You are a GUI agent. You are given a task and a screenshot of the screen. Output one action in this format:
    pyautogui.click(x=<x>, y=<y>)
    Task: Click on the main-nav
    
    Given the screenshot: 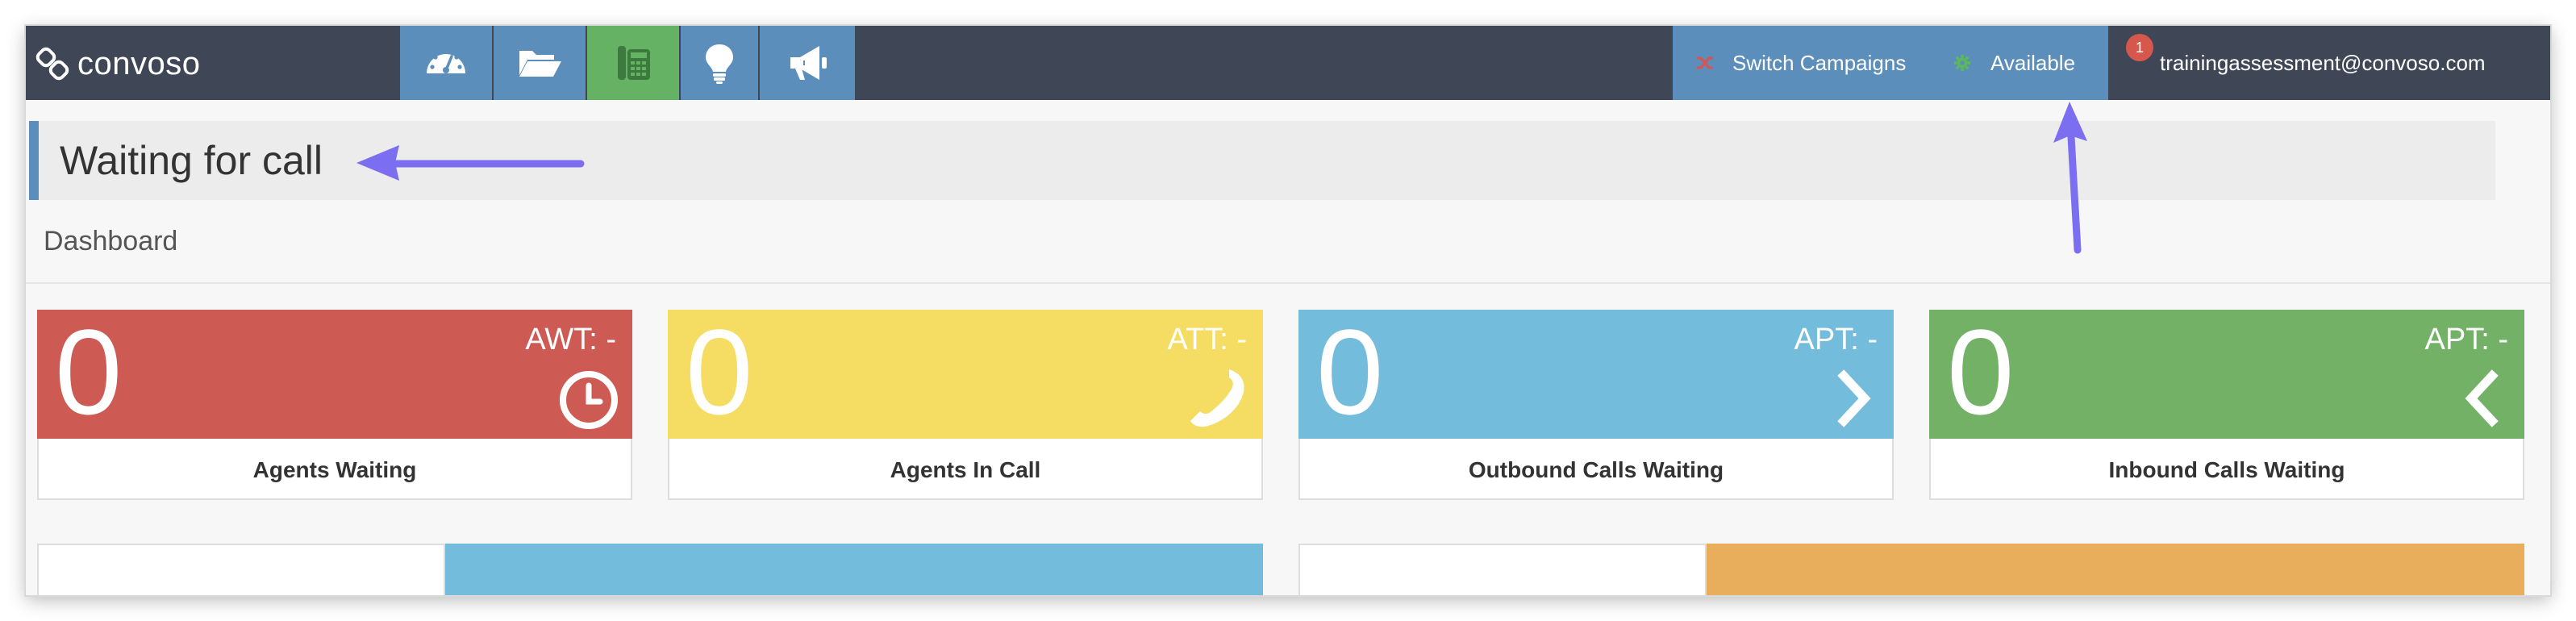 What is the action you would take?
    pyautogui.click(x=628, y=63)
    